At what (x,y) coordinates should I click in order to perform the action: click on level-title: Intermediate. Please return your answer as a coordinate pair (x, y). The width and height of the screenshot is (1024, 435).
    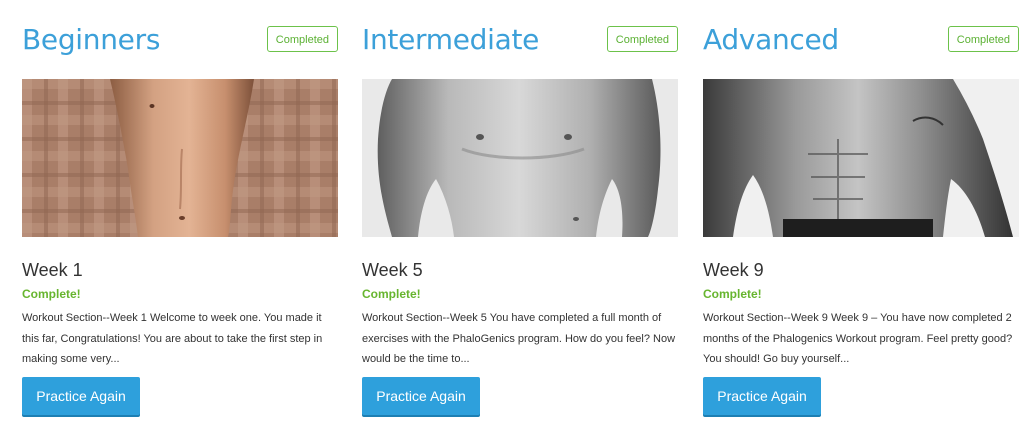
    Looking at the image, I should click on (451, 39).